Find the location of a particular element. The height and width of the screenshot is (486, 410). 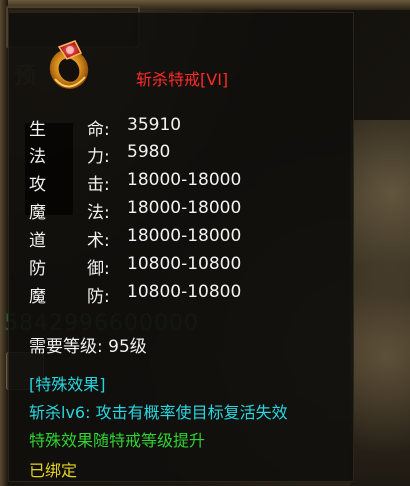

special-effect-title: [特殊效果] is located at coordinates (67, 384).